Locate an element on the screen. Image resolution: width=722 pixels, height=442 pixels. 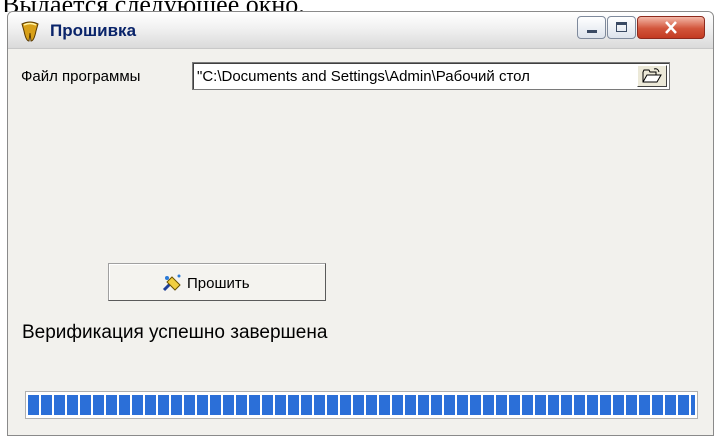
progress-bar-fill is located at coordinates (361, 405).